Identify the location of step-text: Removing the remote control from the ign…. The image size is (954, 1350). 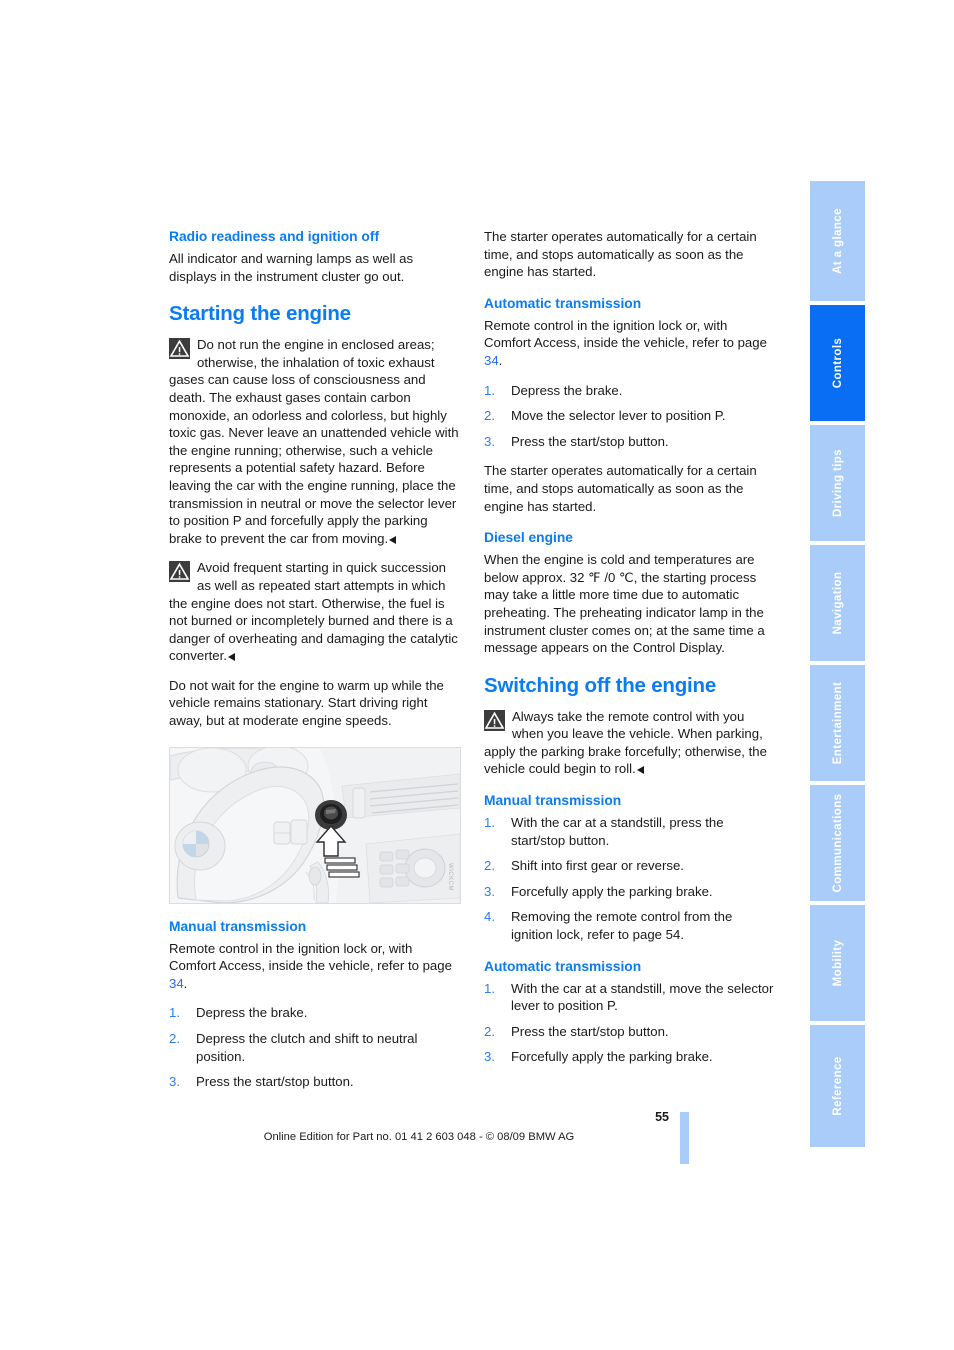
(622, 926).